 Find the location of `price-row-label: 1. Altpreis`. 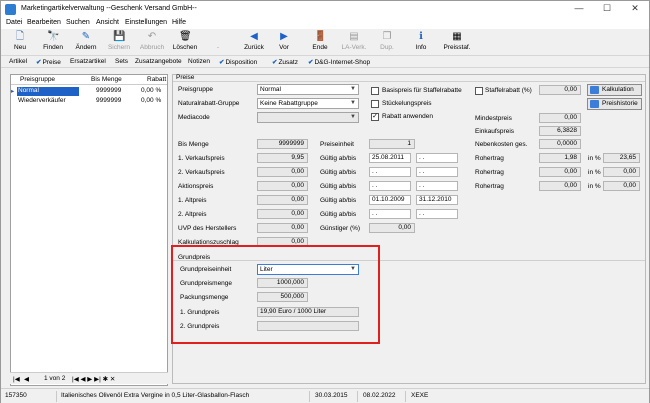

price-row-label: 1. Altpreis is located at coordinates (192, 200).